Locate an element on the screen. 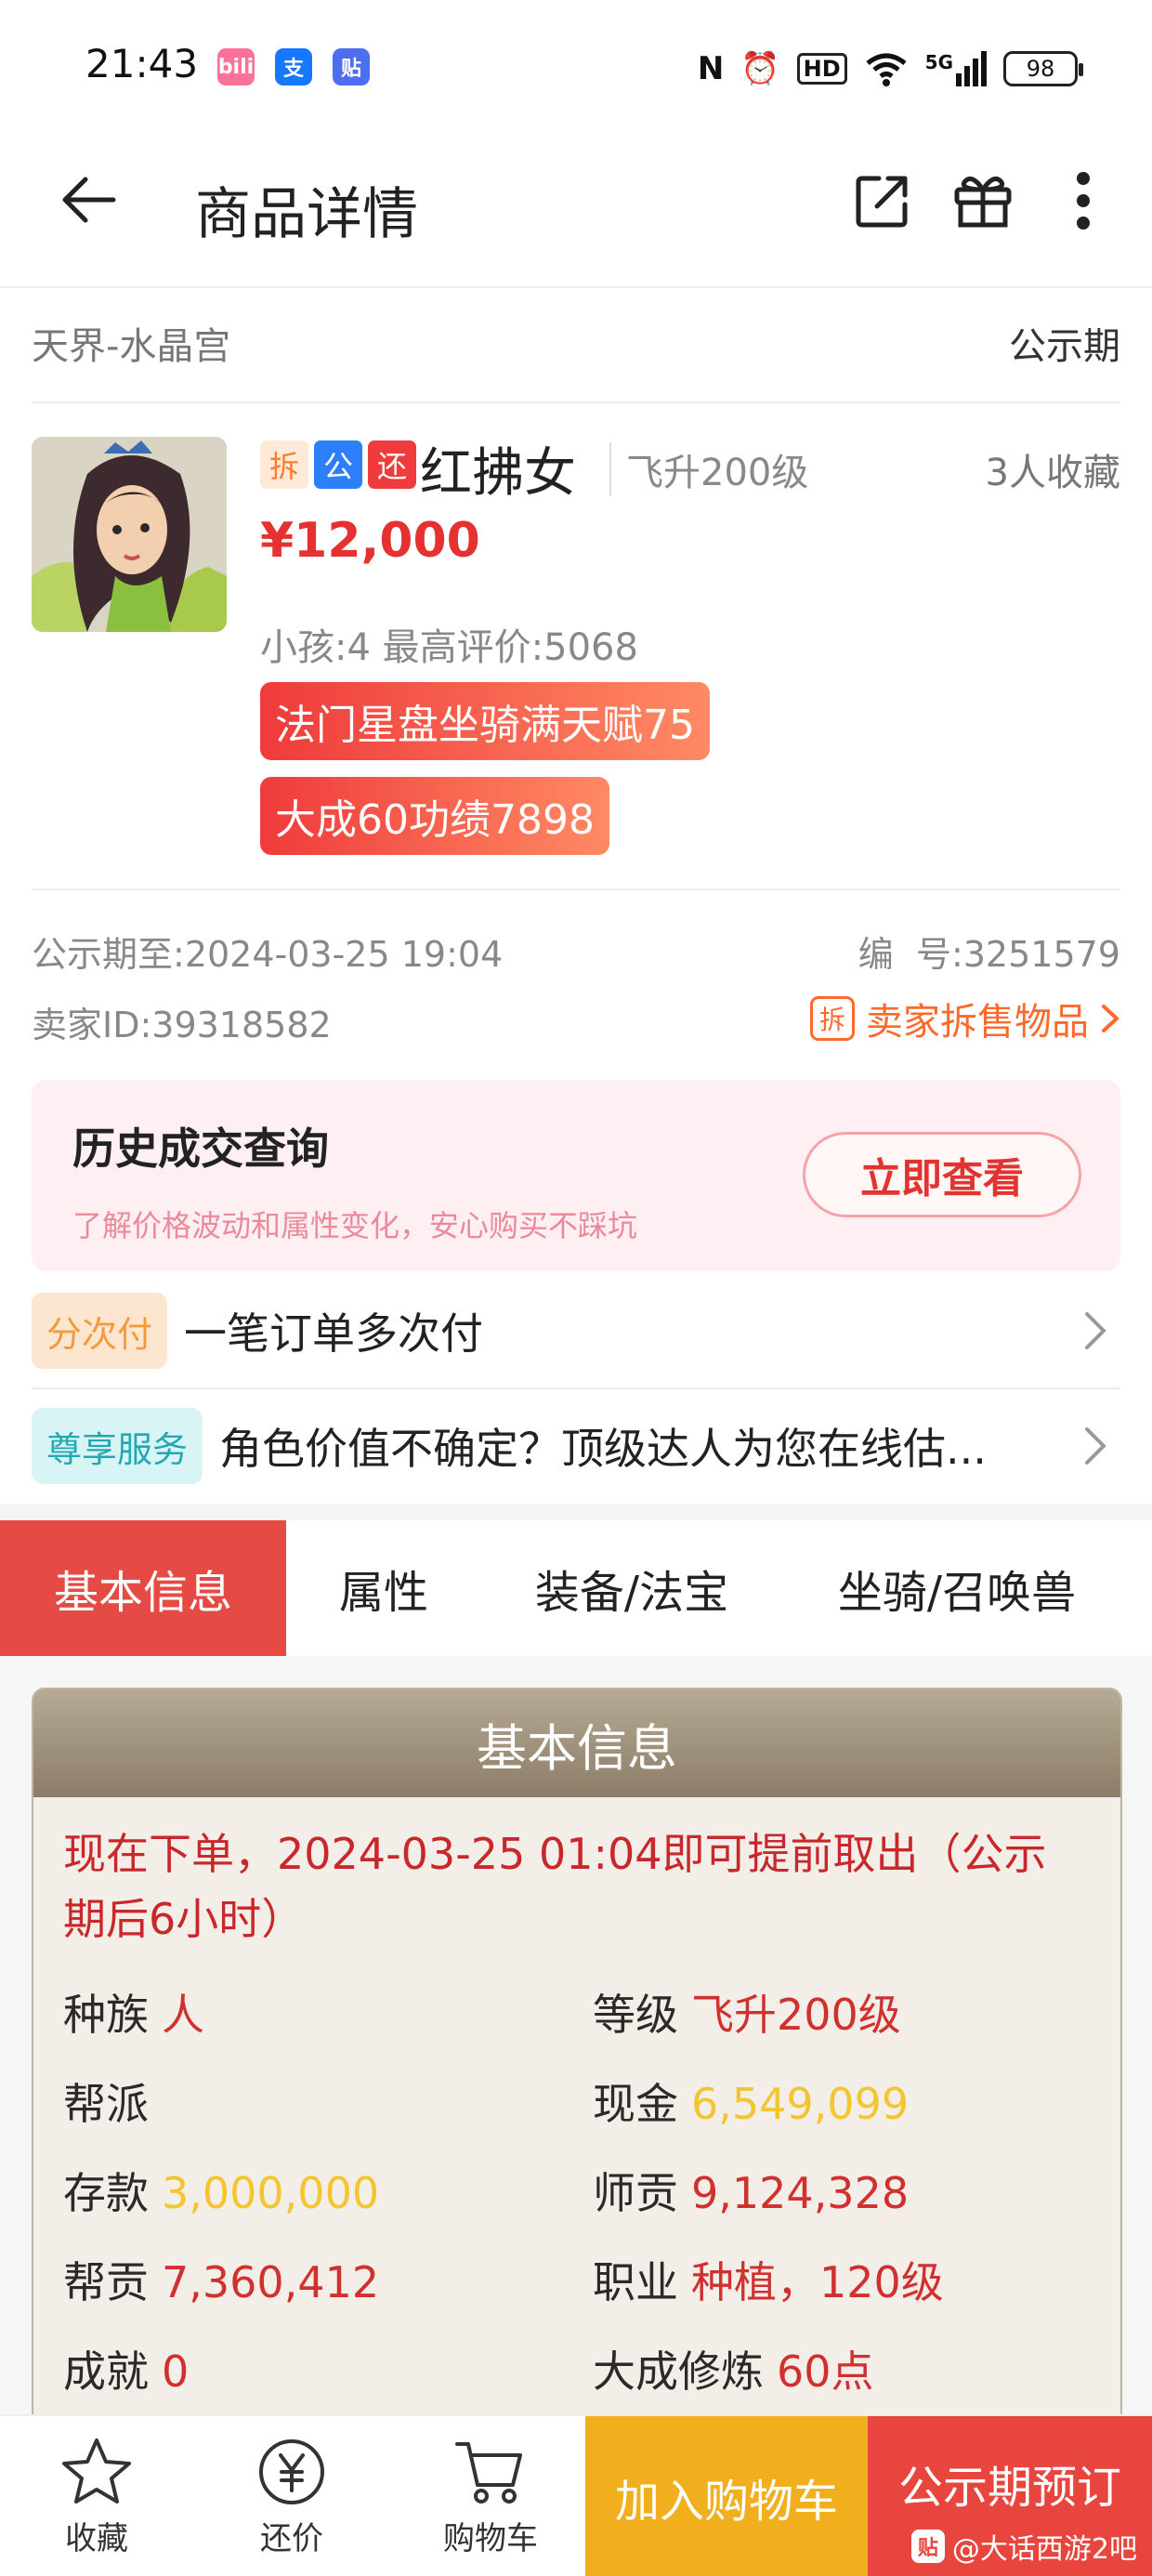 The image size is (1152, 2576). watermark-text: @大话西游2吧 is located at coordinates (1044, 2549).